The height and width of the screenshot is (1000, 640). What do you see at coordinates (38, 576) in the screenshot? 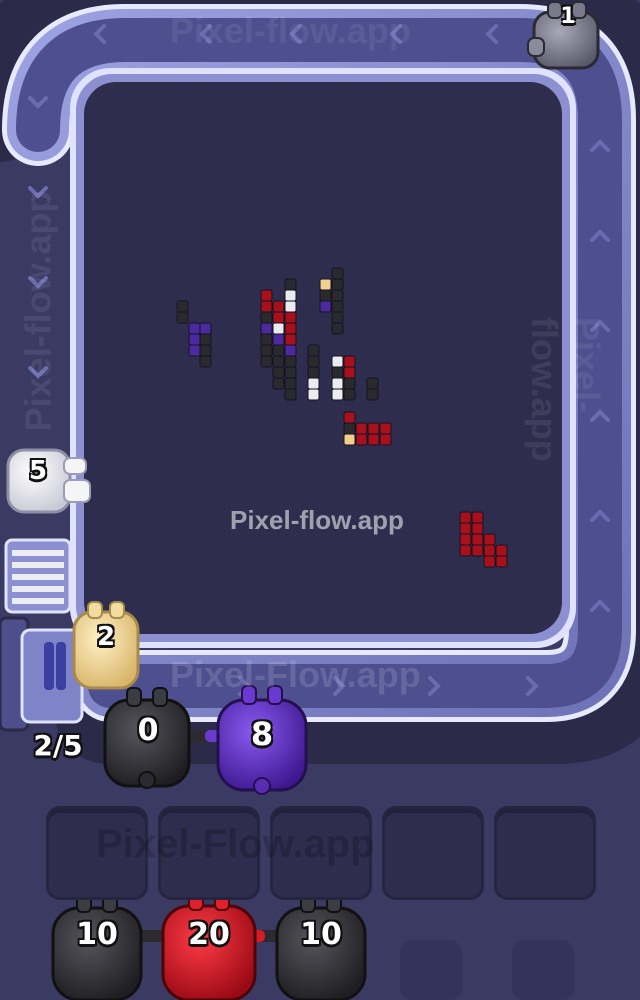
I see `feeder-ladder` at bounding box center [38, 576].